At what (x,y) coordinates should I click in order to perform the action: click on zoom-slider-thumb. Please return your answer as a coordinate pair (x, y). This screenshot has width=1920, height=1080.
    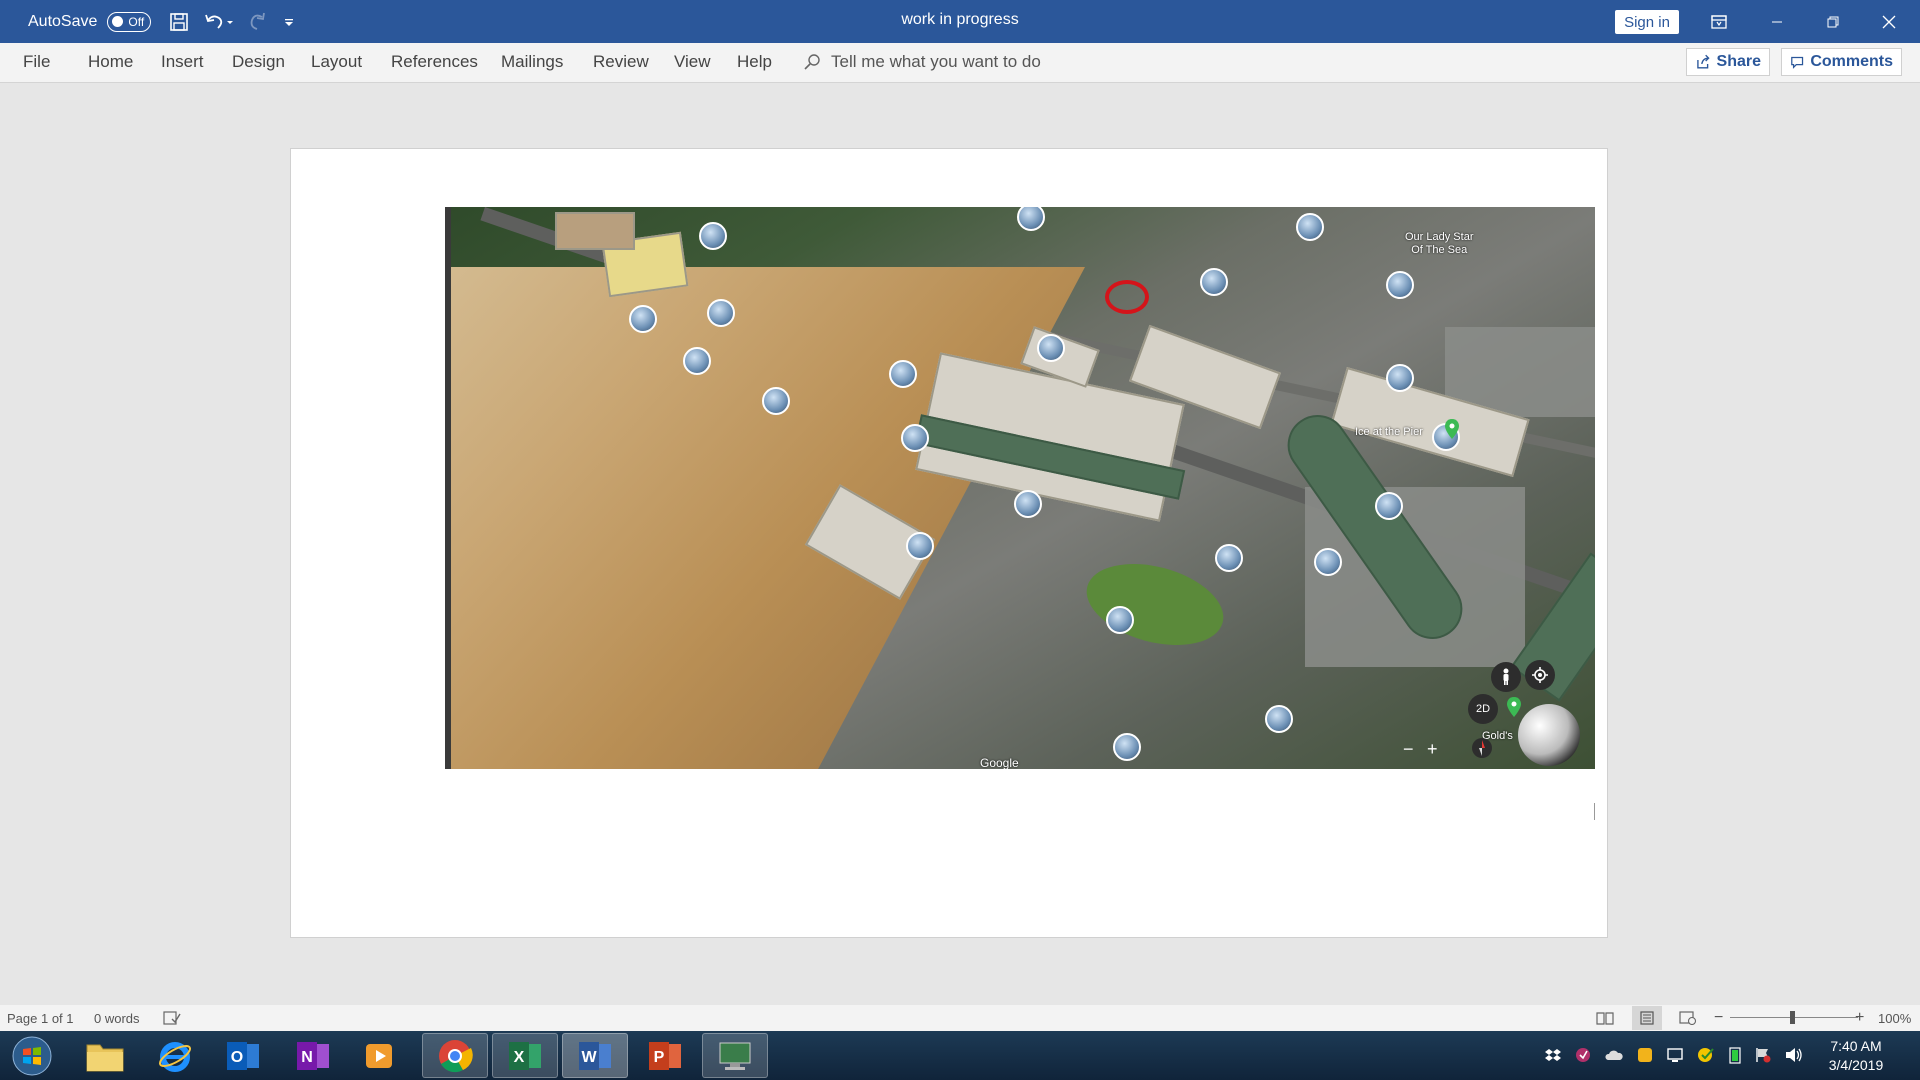
    Looking at the image, I should click on (1792, 1017).